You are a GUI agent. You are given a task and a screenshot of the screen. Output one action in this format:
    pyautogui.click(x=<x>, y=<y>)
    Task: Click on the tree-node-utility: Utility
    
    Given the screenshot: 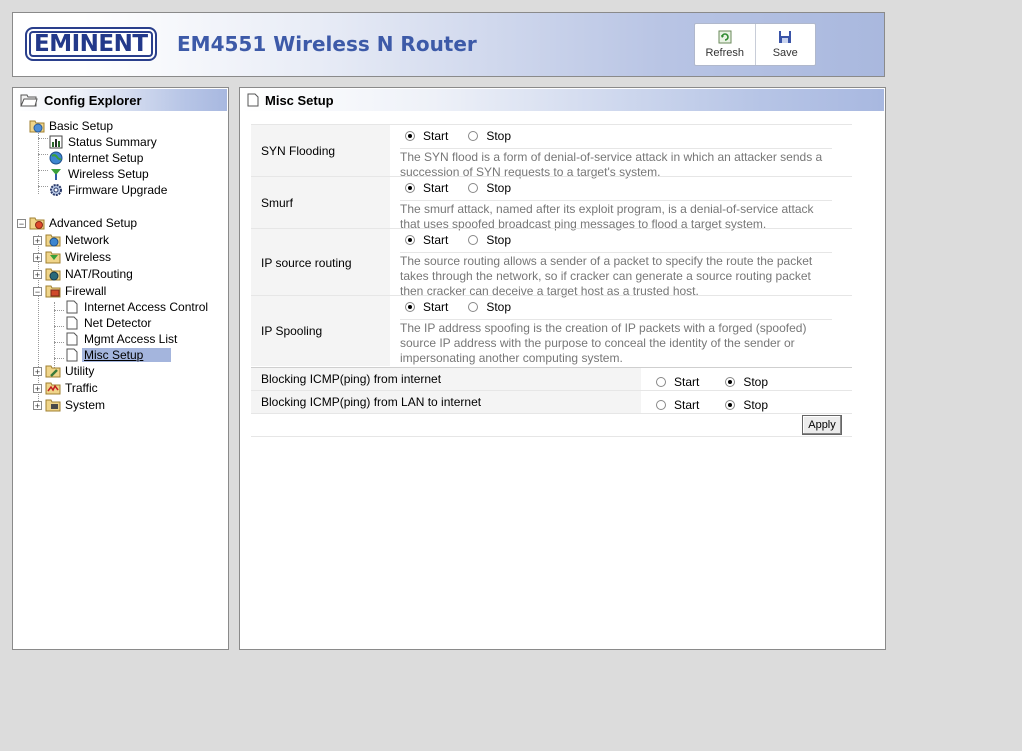 What is the action you would take?
    pyautogui.click(x=70, y=371)
    